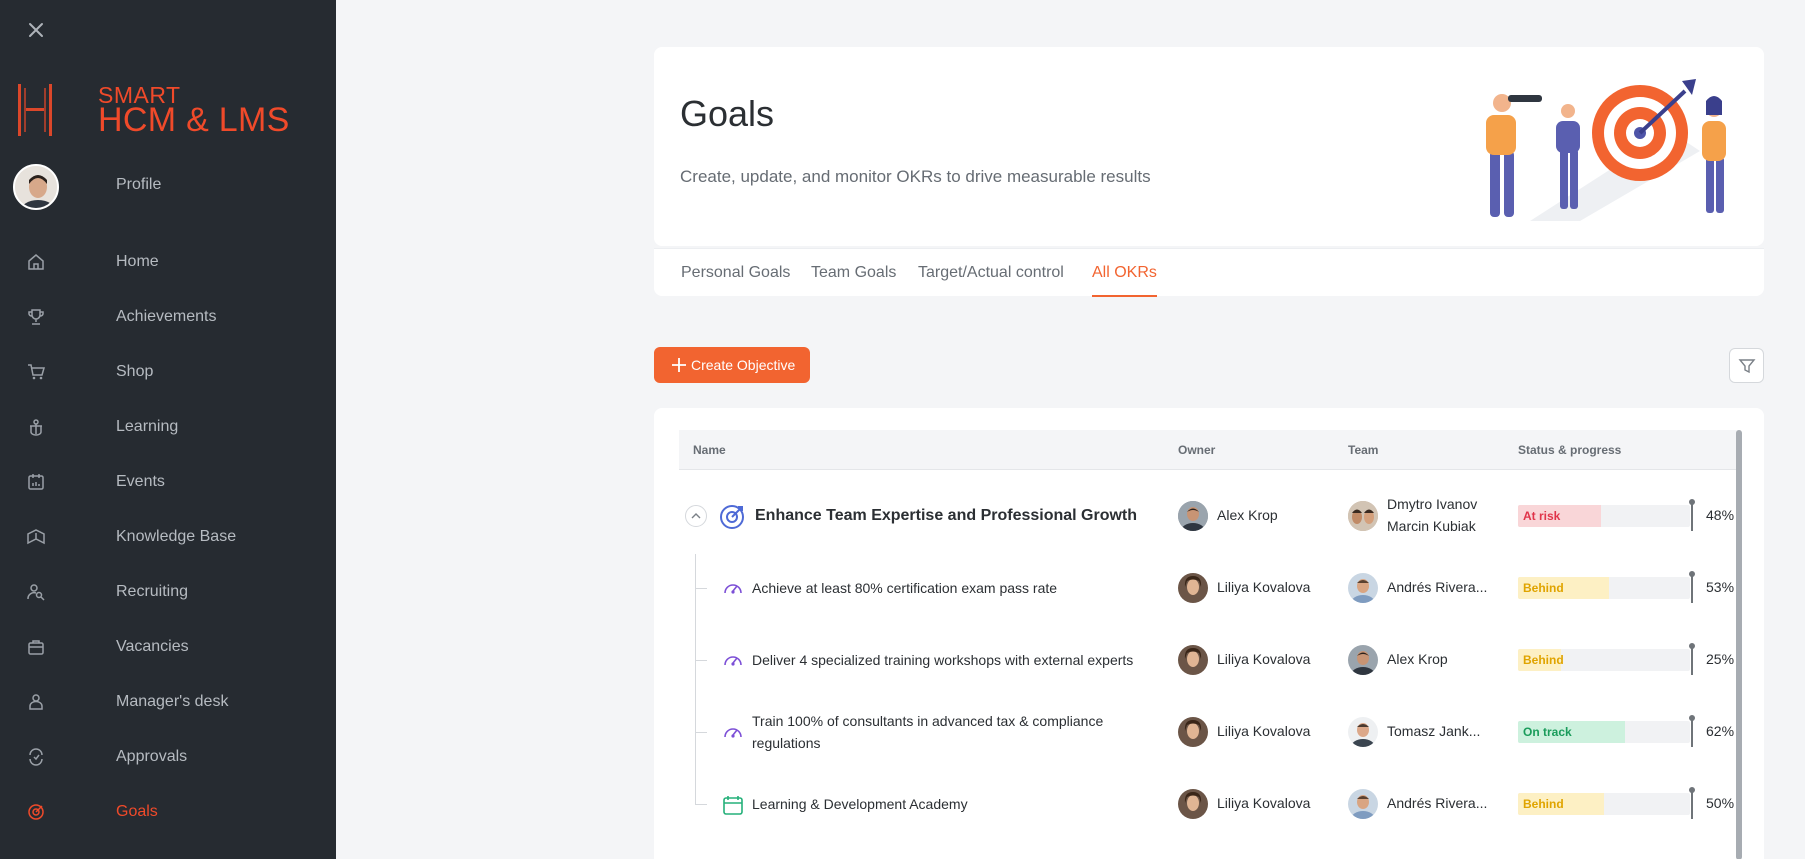 This screenshot has height=859, width=1805. I want to click on progress-percent: 25%, so click(1720, 659).